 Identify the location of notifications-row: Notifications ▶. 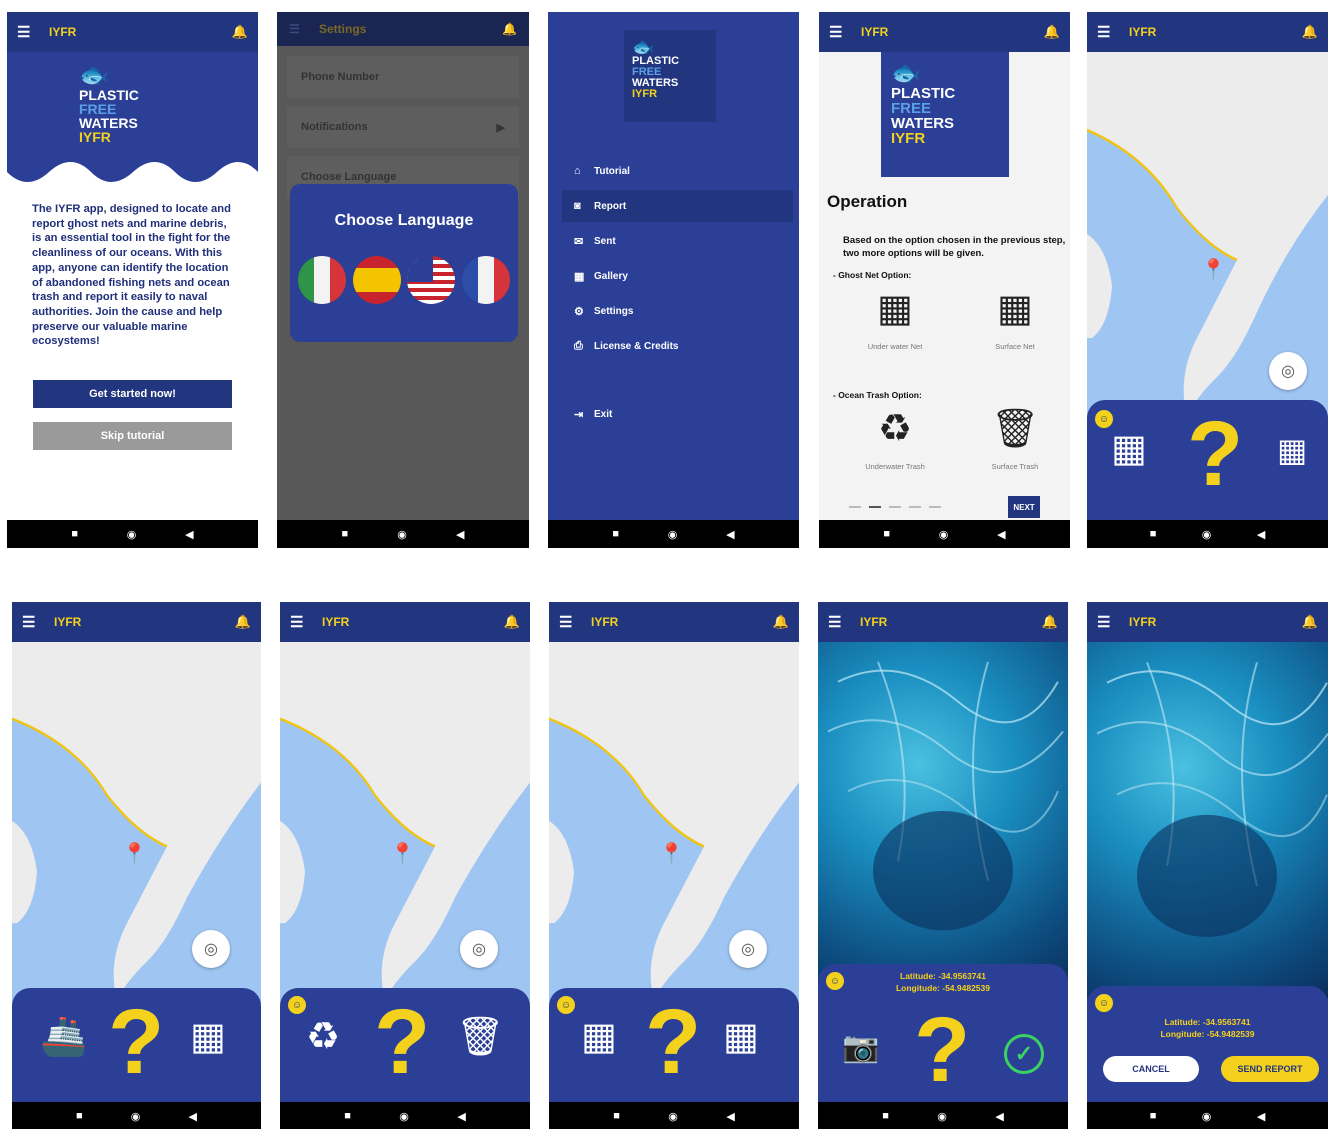
(403, 127).